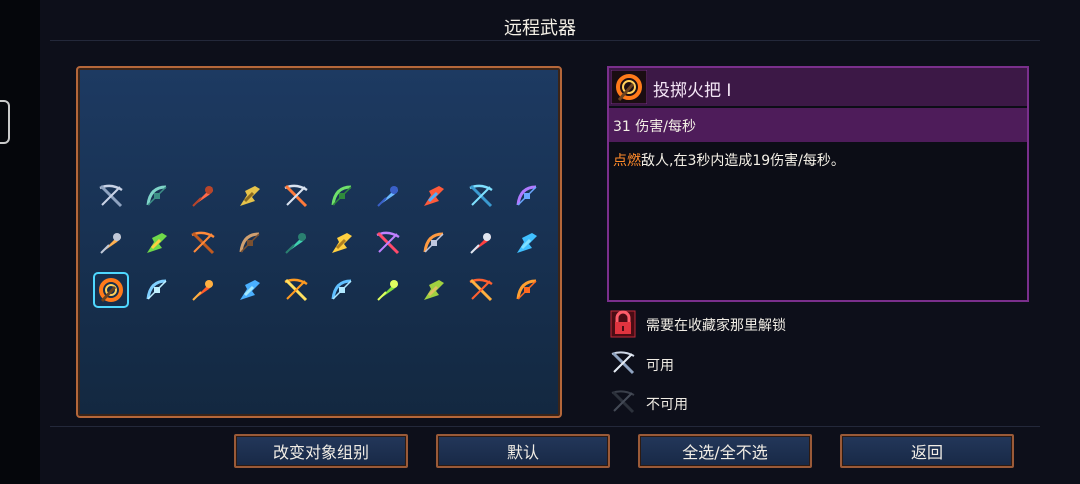  Describe the element at coordinates (654, 127) in the screenshot. I see `weapon-dps: 31 伤害/每秒` at that location.